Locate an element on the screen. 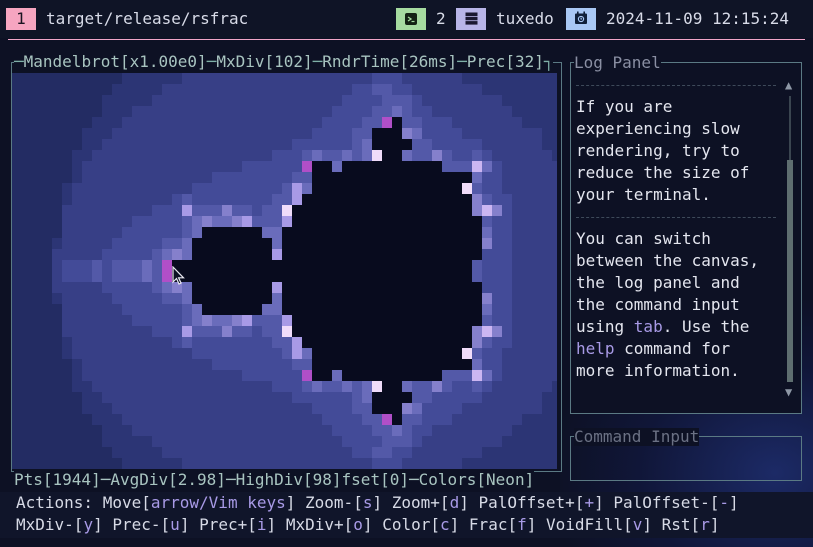 The image size is (813, 547). clock: 2024-11-09 12:15:24 is located at coordinates (698, 18).